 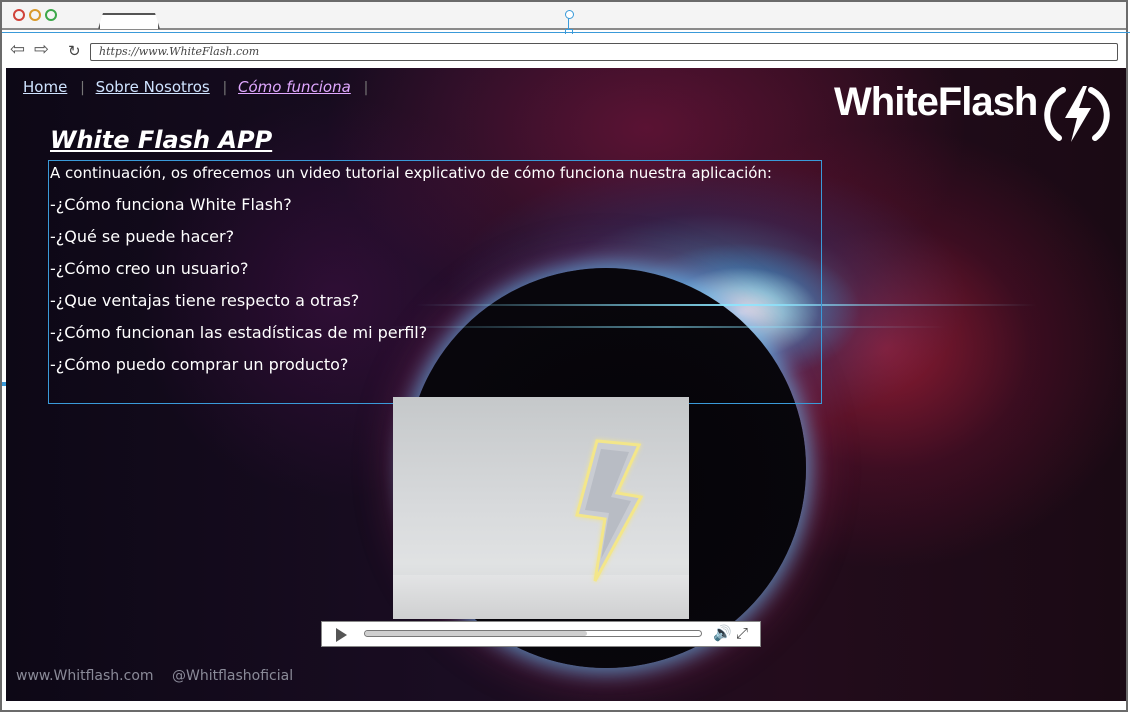 What do you see at coordinates (35, 15) in the screenshot?
I see `minimize-window-button` at bounding box center [35, 15].